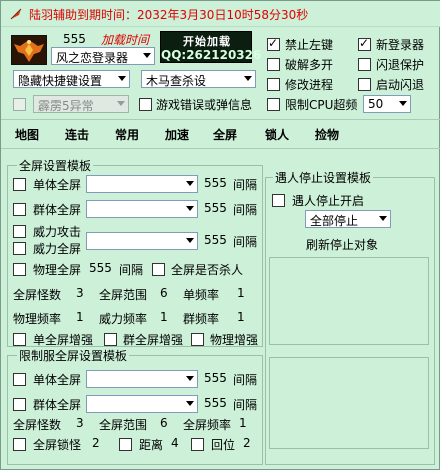 Image resolution: width=440 pixels, height=470 pixels. What do you see at coordinates (309, 45) in the screenshot?
I see `ban-left-click-label: 禁止左键` at bounding box center [309, 45].